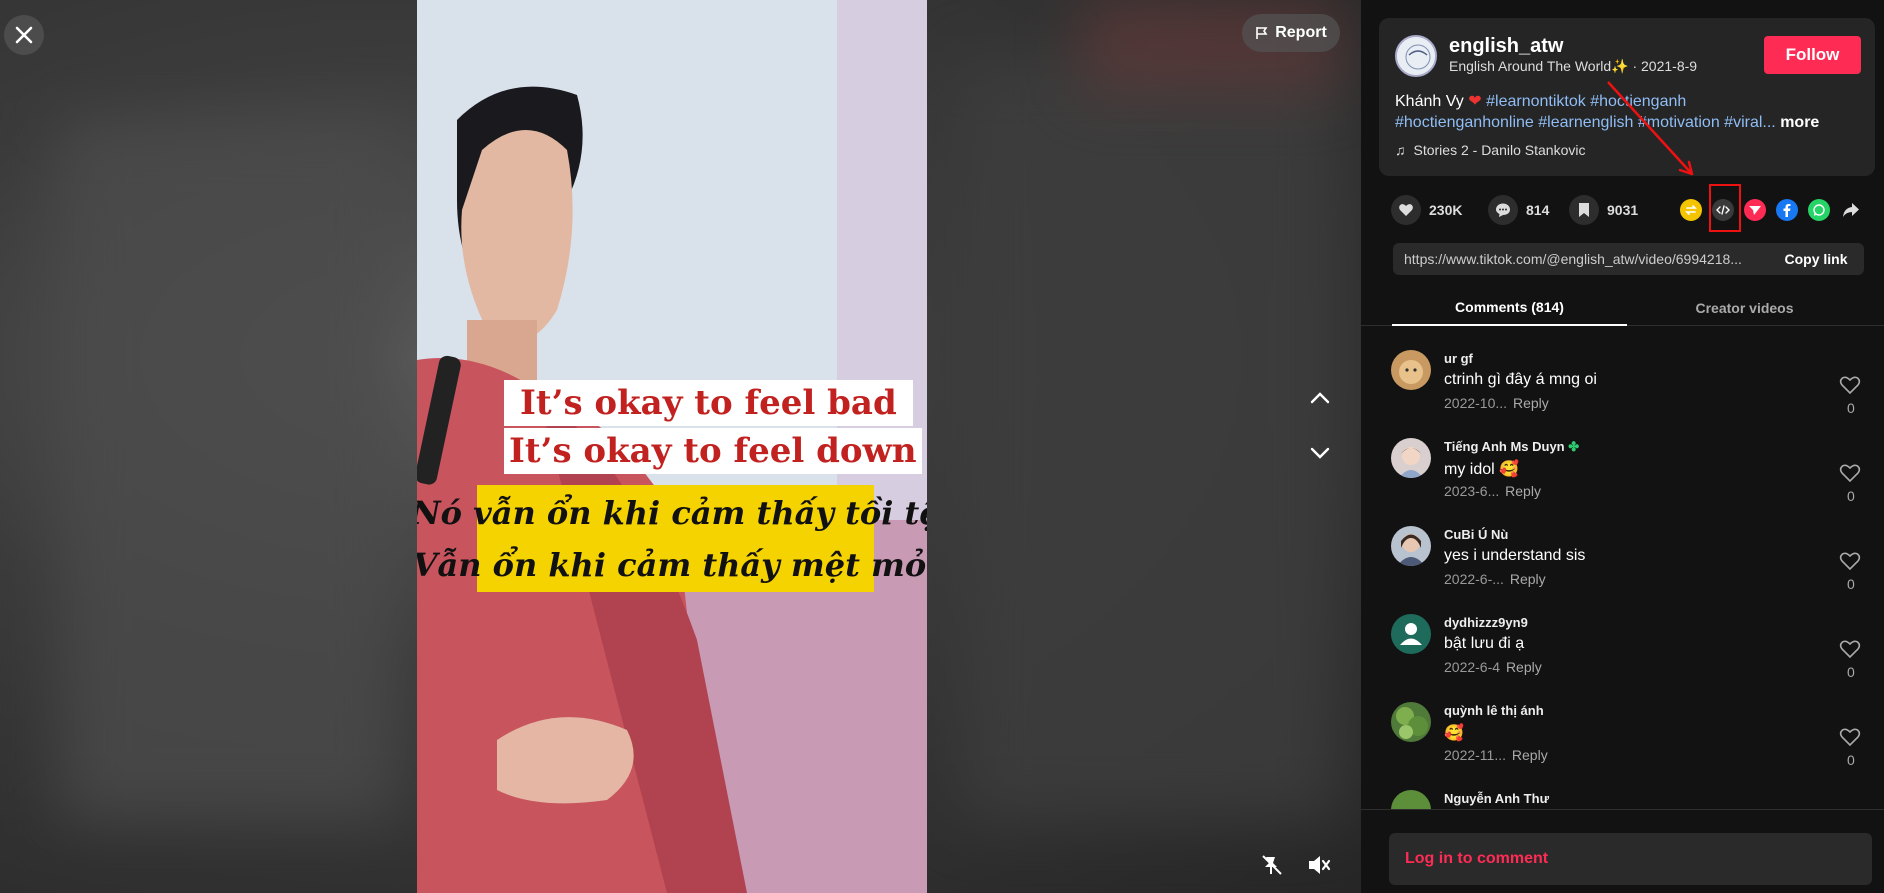  Describe the element at coordinates (1799, 122) in the screenshot. I see `more-button: more` at that location.